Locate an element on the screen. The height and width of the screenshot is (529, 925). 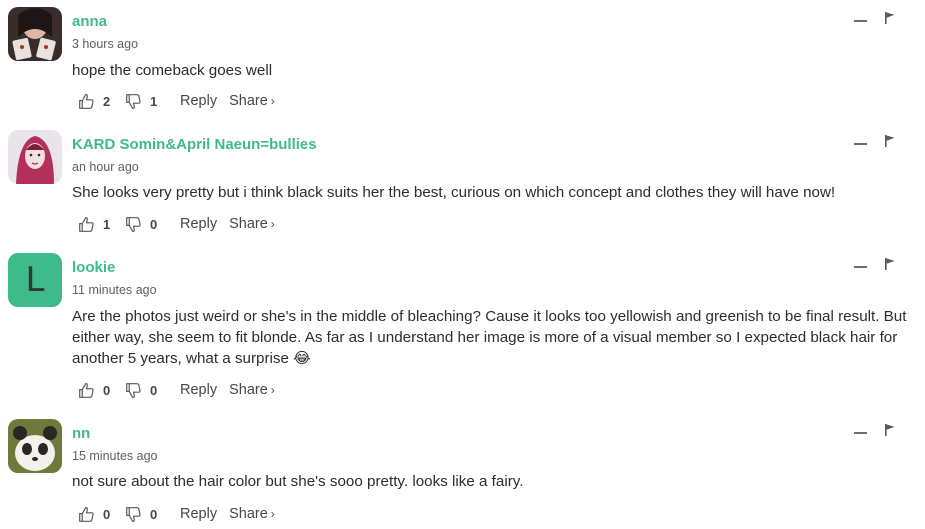
comment-username: anna is located at coordinates (89, 21).